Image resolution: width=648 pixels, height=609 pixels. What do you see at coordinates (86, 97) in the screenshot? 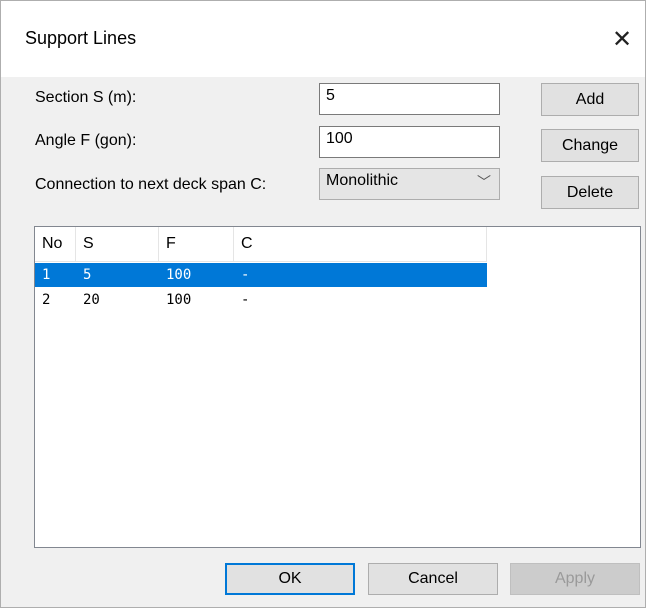
I see `section-label: Section S (m):` at bounding box center [86, 97].